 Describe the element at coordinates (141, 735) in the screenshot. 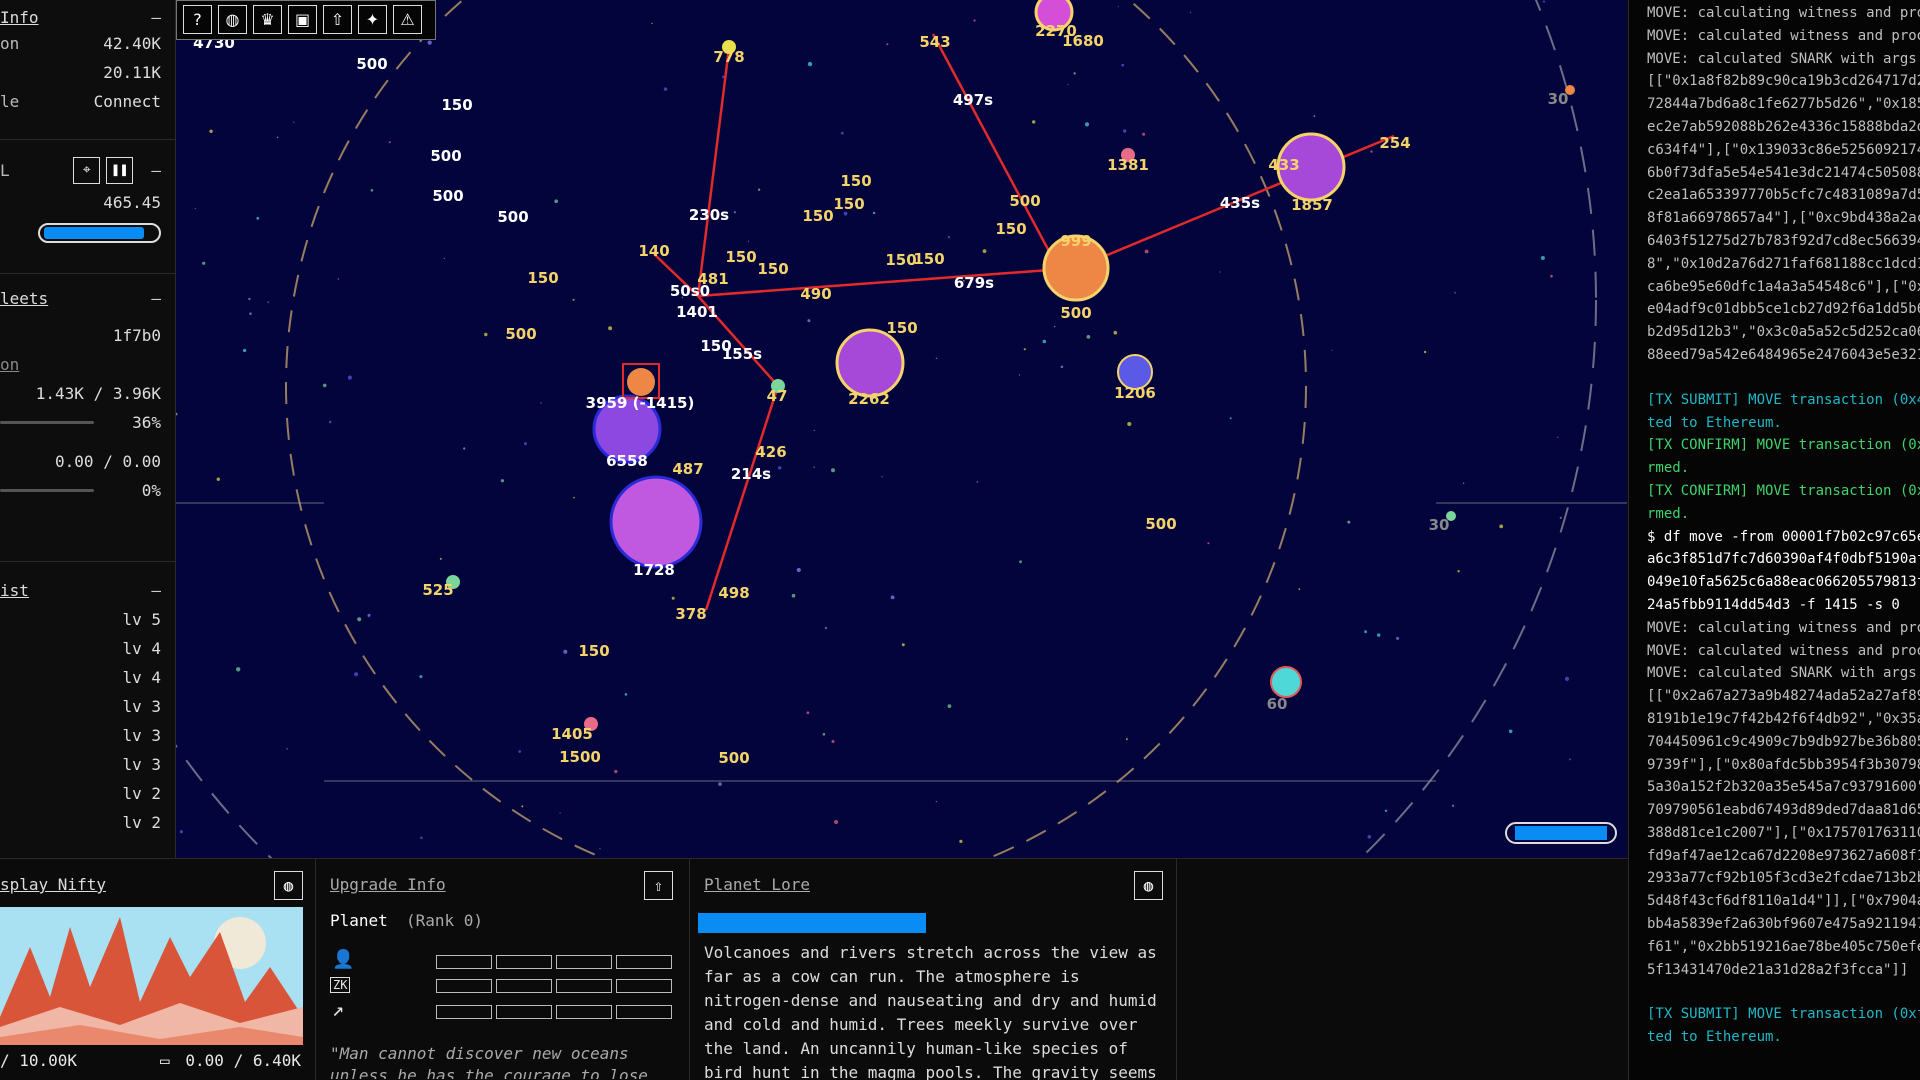

I see `planet-level: lv 3` at that location.